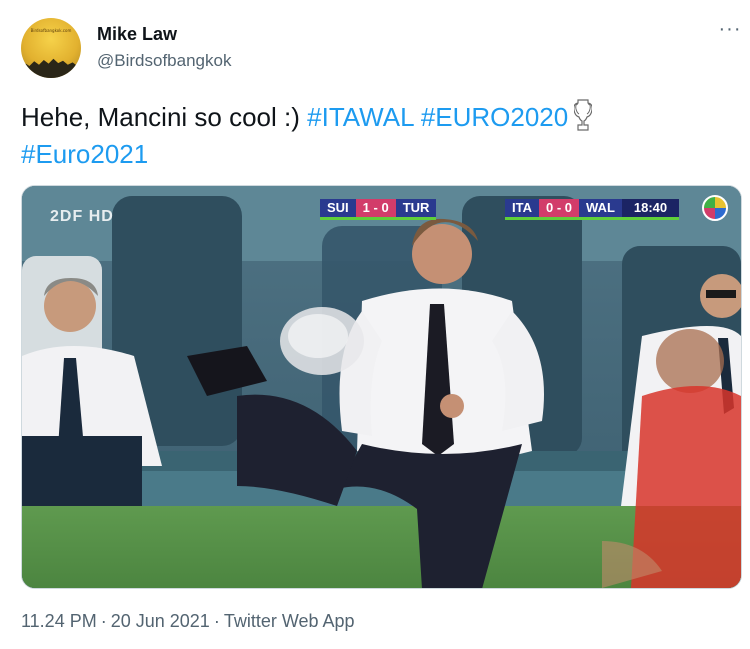 Image resolution: width=750 pixels, height=649 pixels. Describe the element at coordinates (600, 208) in the screenshot. I see `score2-away: WAL` at that location.